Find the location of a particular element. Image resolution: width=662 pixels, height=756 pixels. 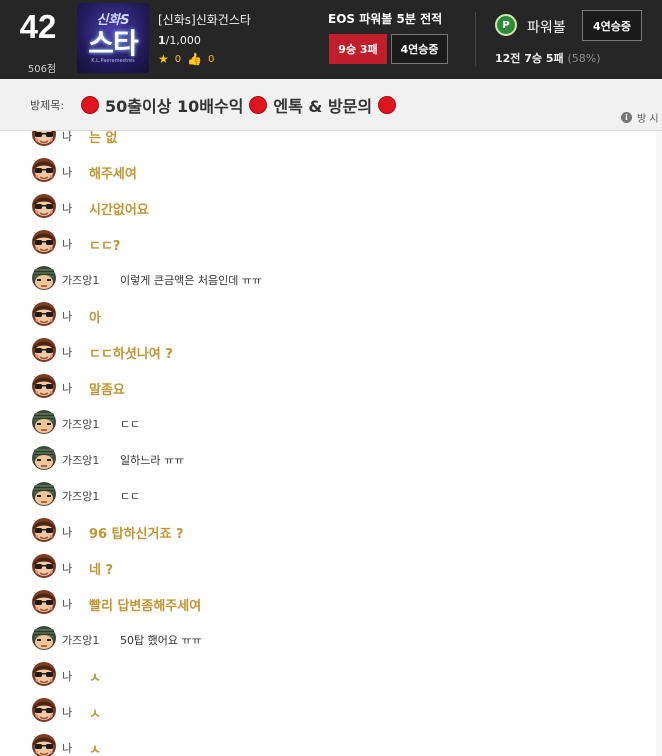

chat-scrollbar is located at coordinates (659, 443).